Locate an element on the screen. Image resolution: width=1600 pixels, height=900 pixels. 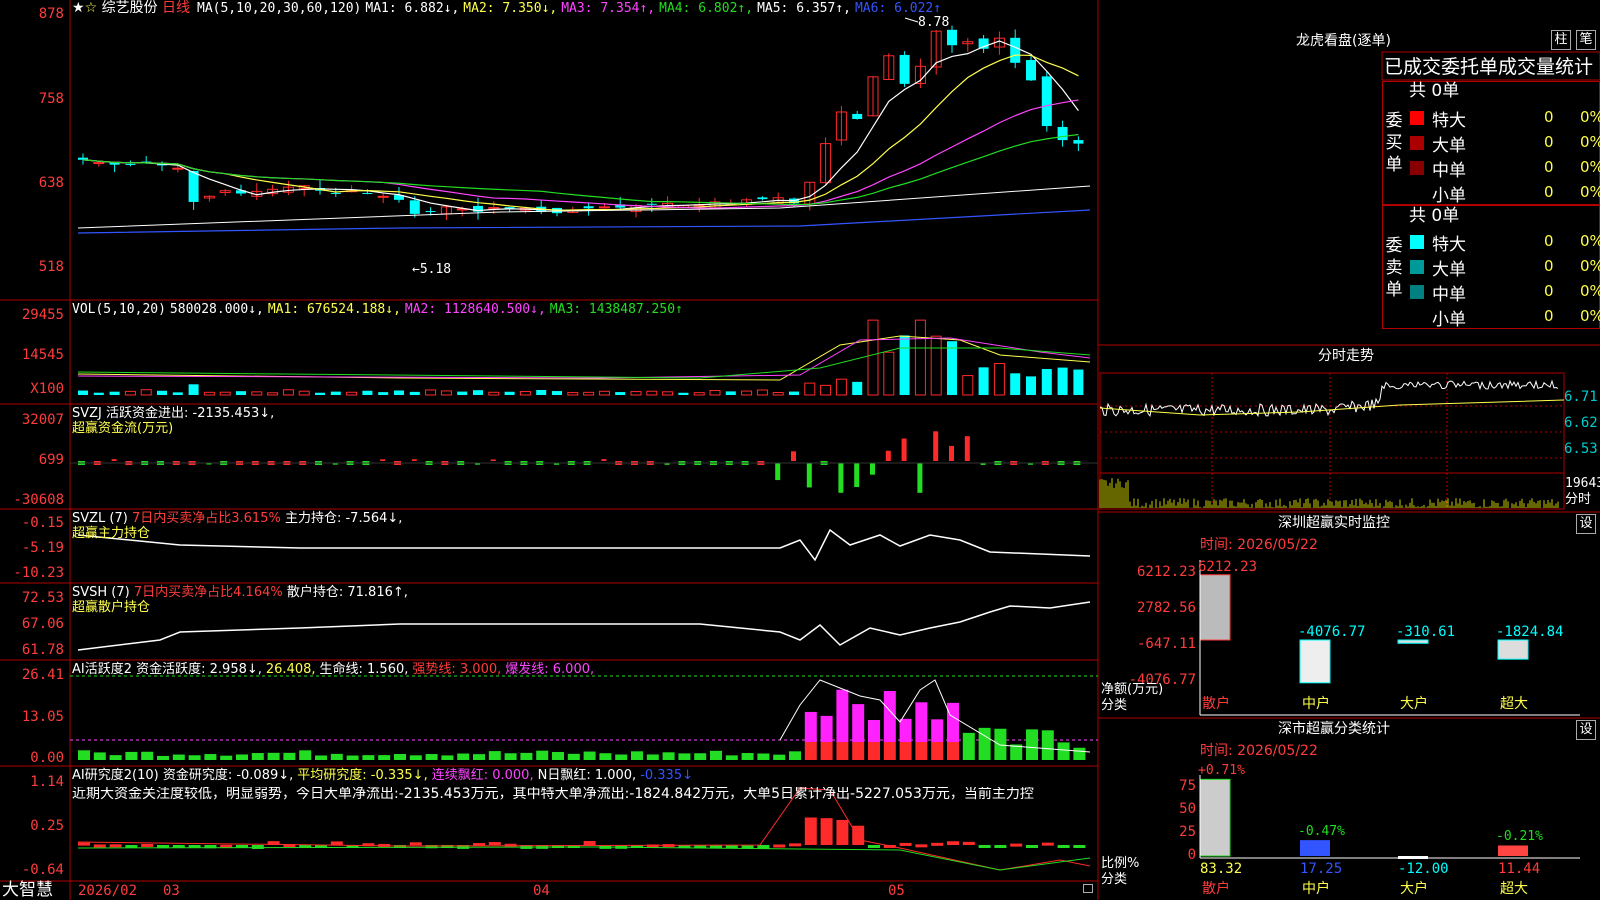
sz-monitor-cat-1: 中户 is located at coordinates (1316, 704).